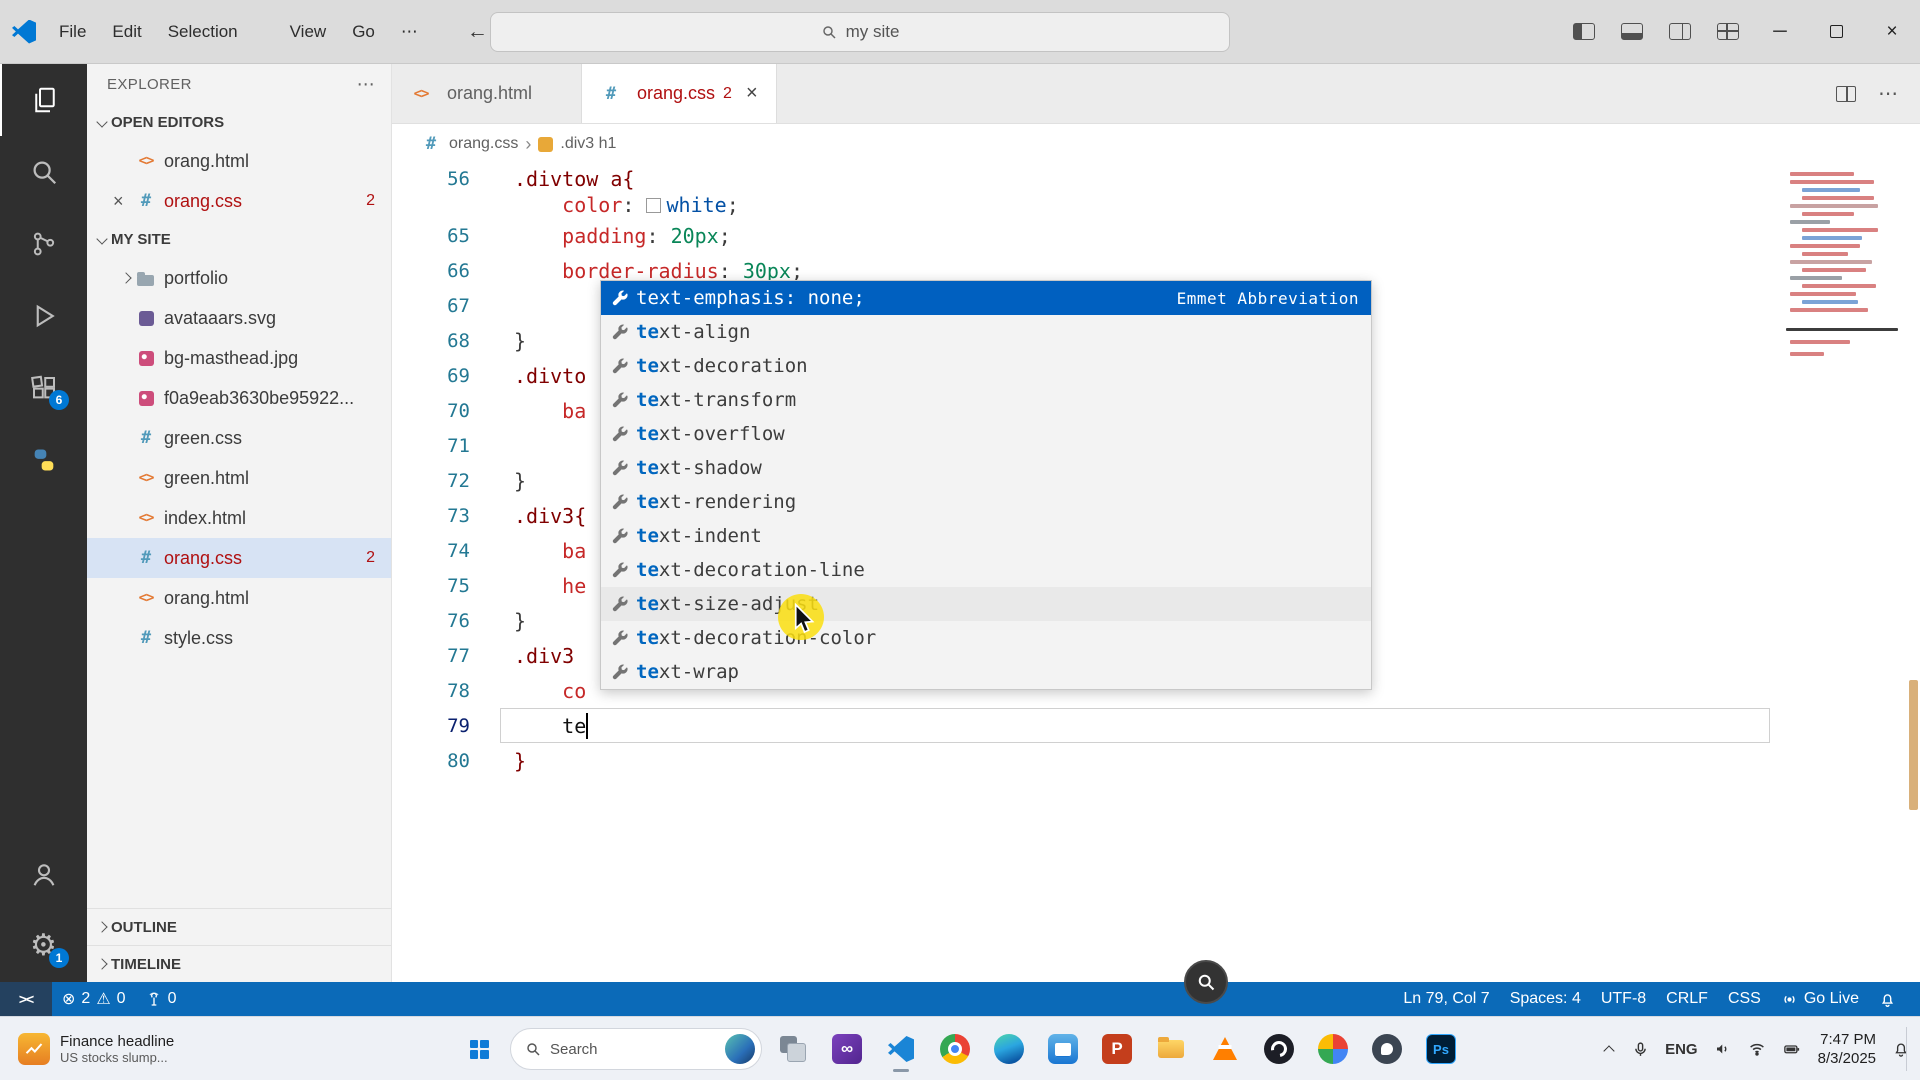 The height and width of the screenshot is (1080, 1920). Describe the element at coordinates (1156, 725) in the screenshot. I see `code-line: 79 te` at that location.